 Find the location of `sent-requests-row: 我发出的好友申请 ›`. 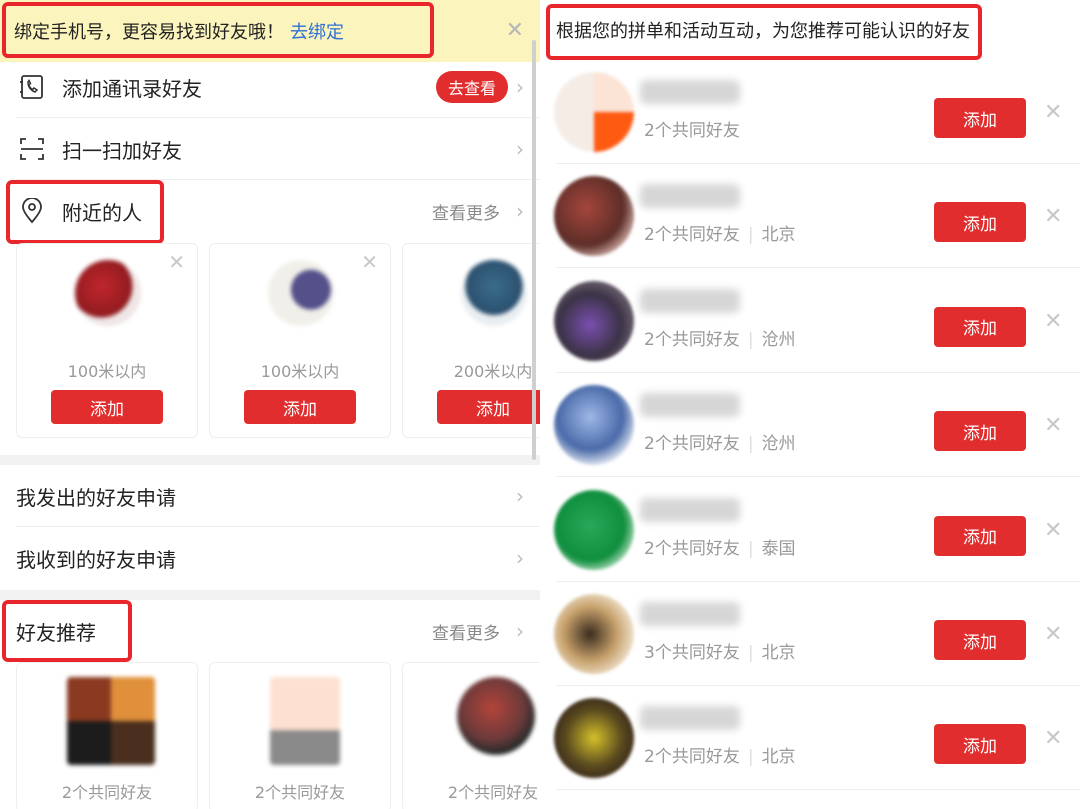

sent-requests-row: 我发出的好友申请 › is located at coordinates (270, 496).